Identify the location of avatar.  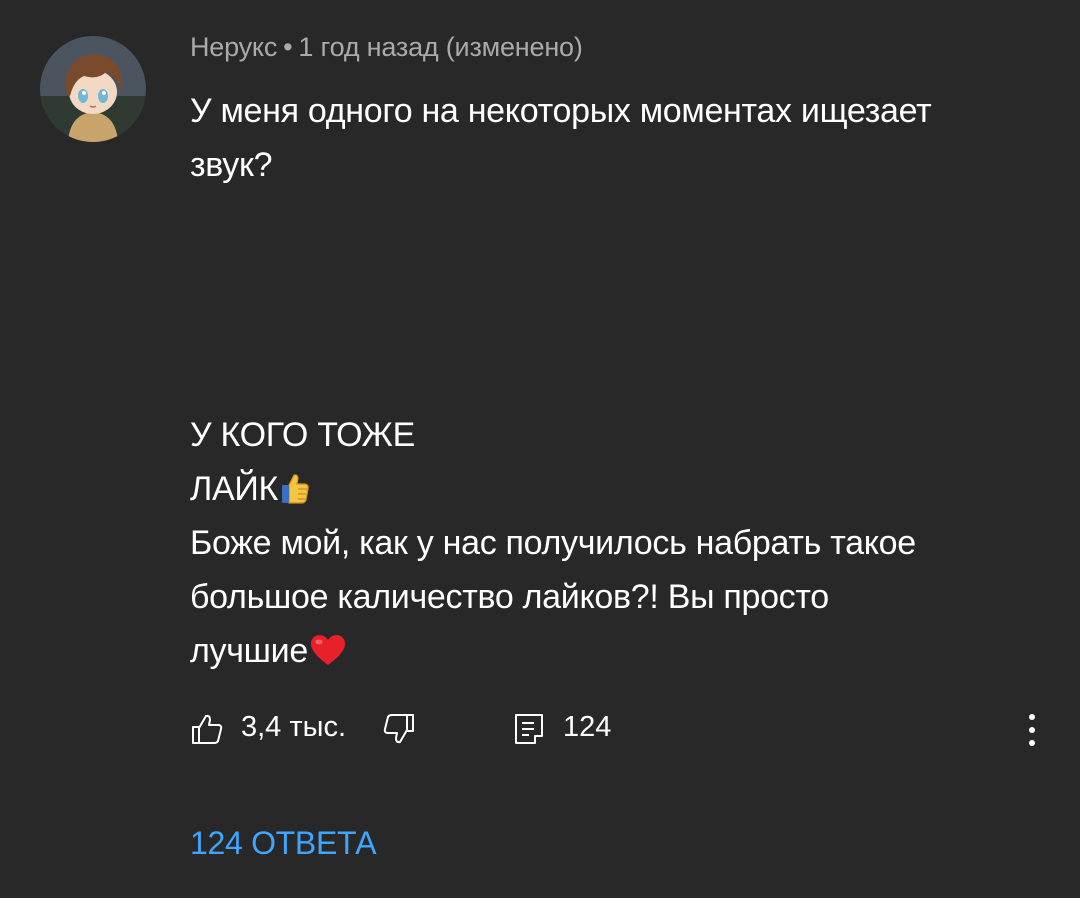
(93, 89).